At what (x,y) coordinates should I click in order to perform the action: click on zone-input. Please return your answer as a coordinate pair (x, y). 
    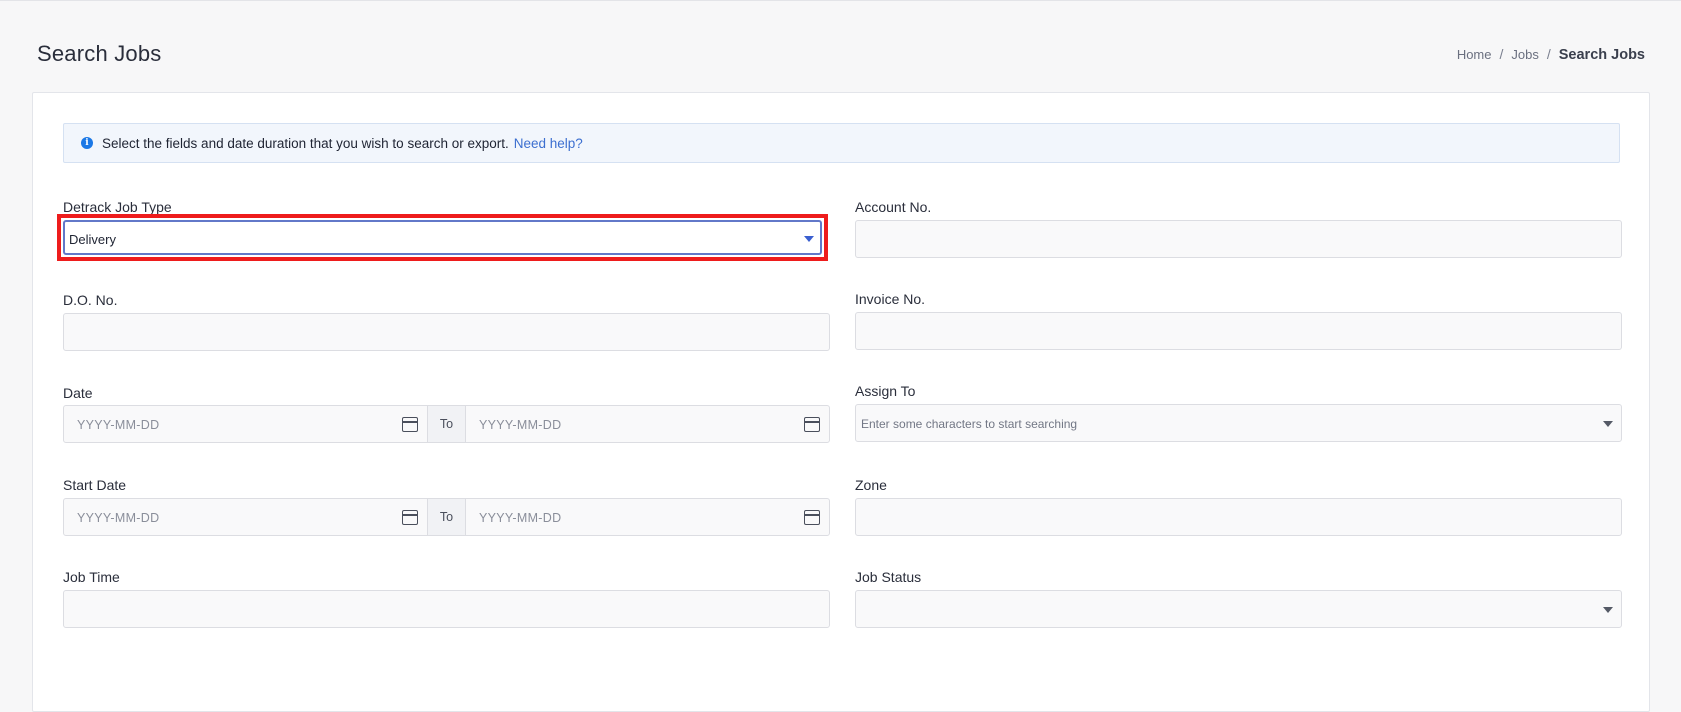
    Looking at the image, I should click on (1238, 517).